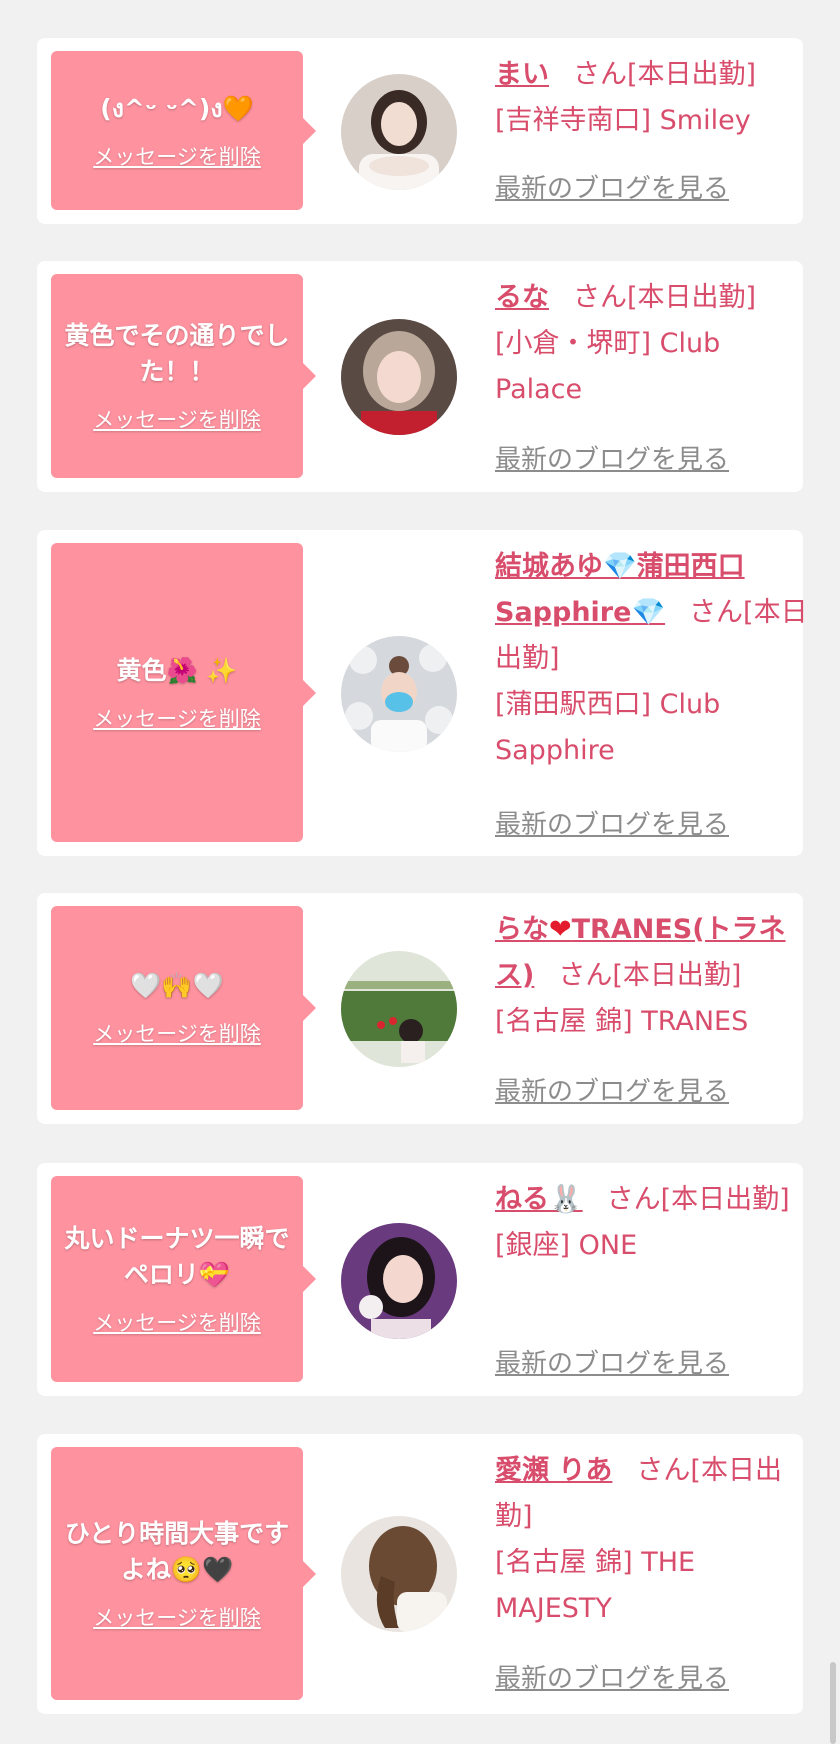 The height and width of the screenshot is (1744, 840). Describe the element at coordinates (177, 1256) in the screenshot. I see `message-text: 丸いドーナツ一瞬でペロリ💝` at that location.